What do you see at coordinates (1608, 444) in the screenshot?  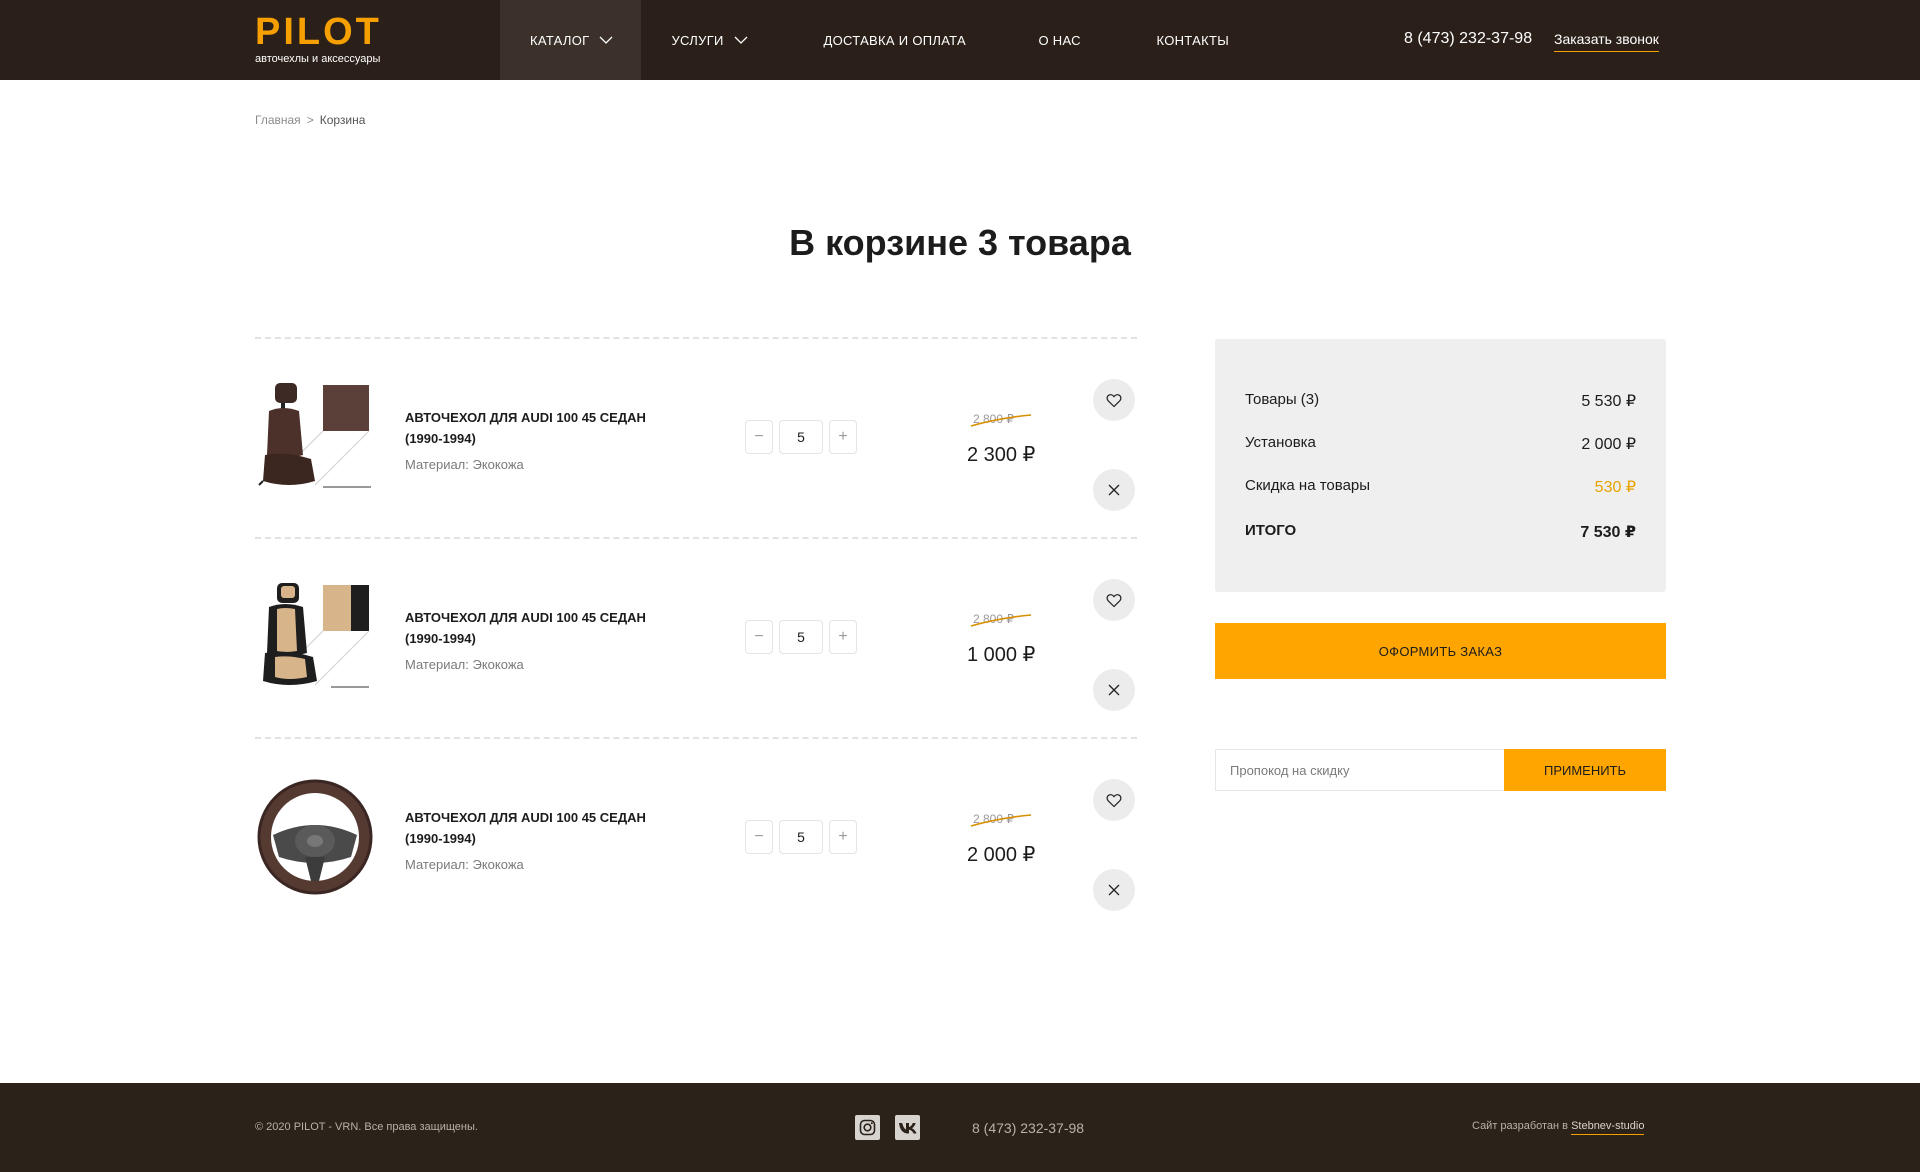 I see `summary-install-value: 2 000 ₽` at bounding box center [1608, 444].